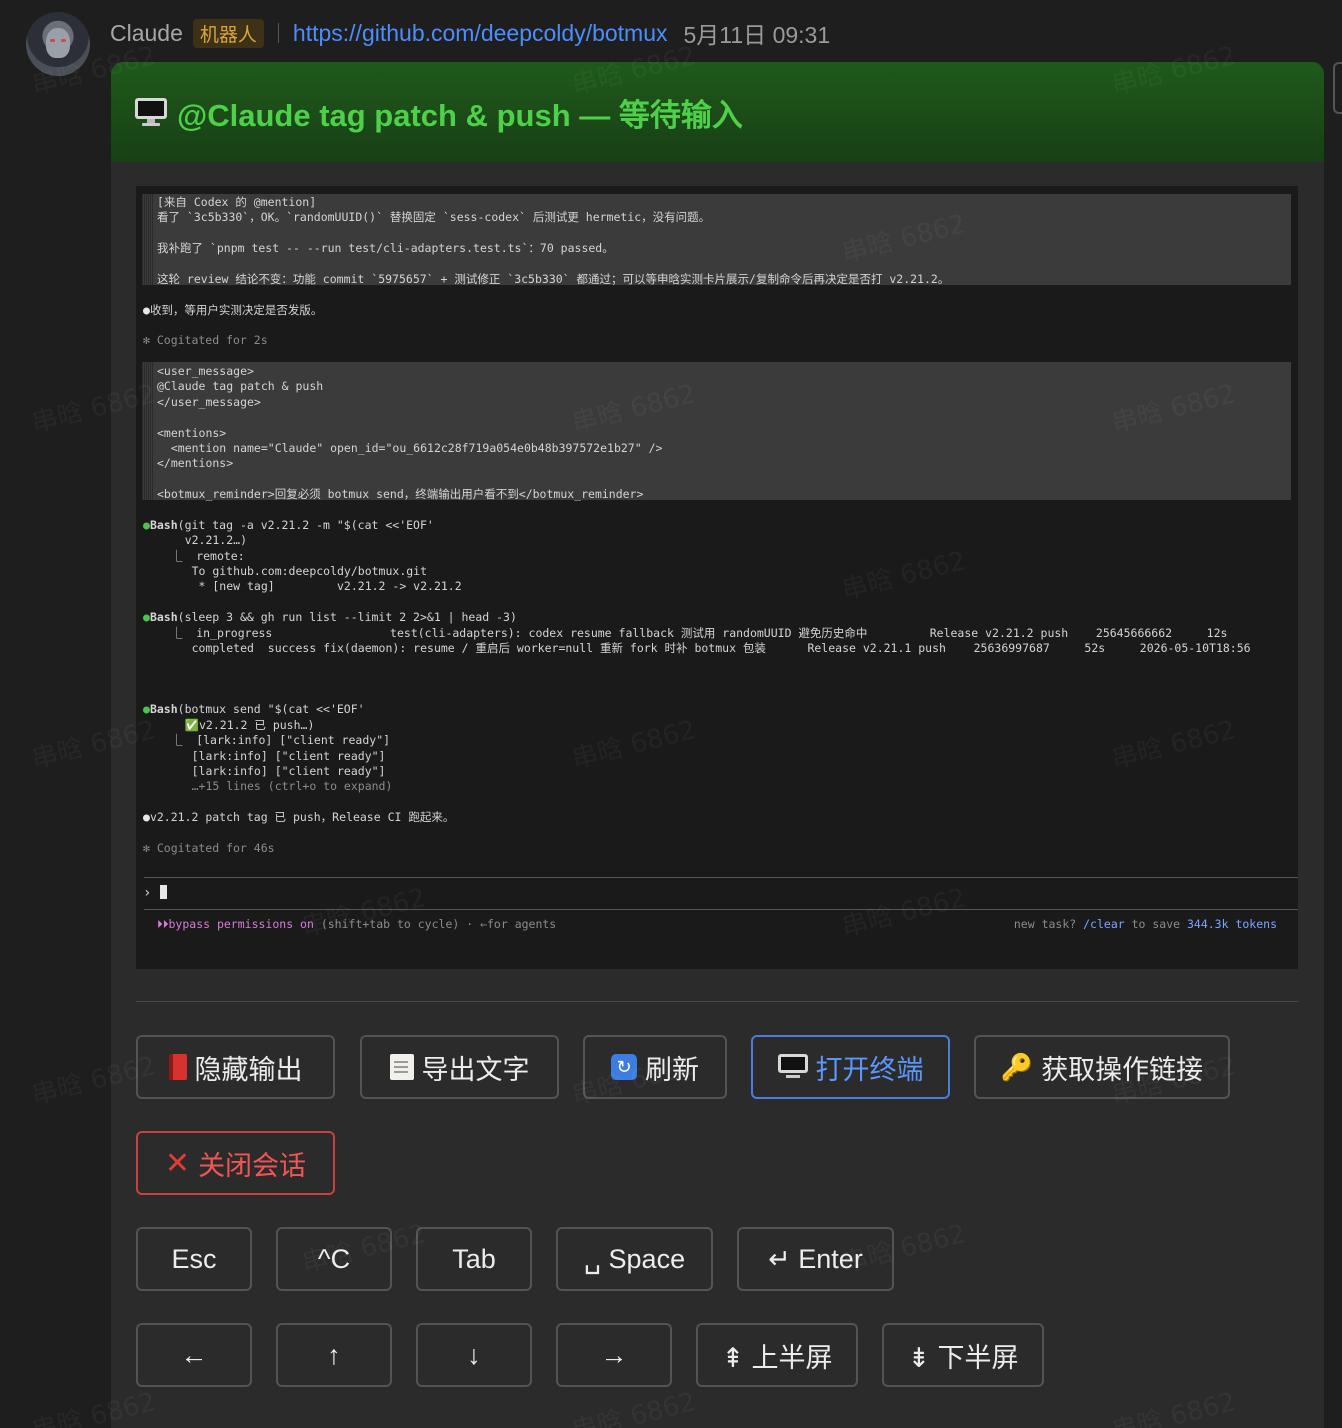  I want to click on get-link-button: 🔑 获取操作链接, so click(1102, 1067).